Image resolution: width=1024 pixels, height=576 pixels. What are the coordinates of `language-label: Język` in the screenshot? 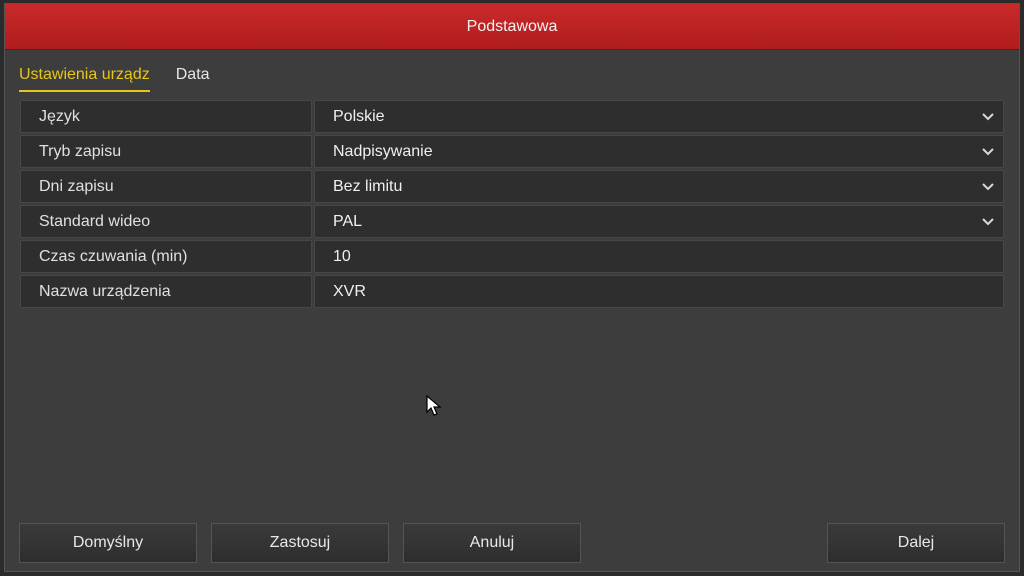 It's located at (166, 116).